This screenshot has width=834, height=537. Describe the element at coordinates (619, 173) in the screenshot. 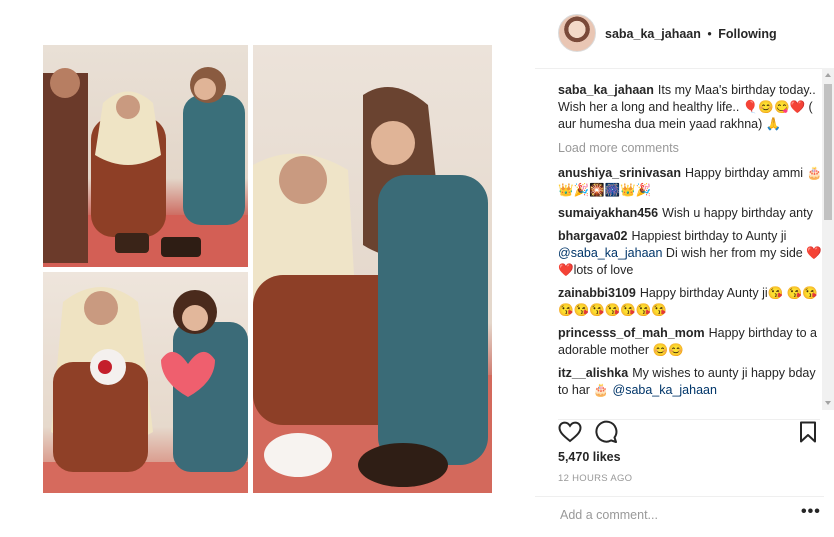

I see `comment-username: anushiya_srinivasan` at that location.